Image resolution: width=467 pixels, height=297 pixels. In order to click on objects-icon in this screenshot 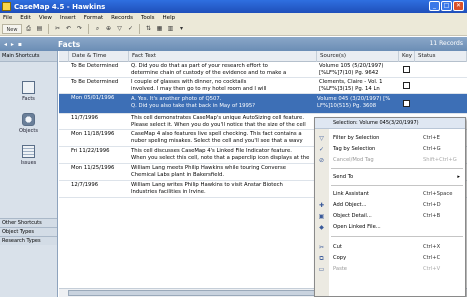, I will do `click(28, 119)`.